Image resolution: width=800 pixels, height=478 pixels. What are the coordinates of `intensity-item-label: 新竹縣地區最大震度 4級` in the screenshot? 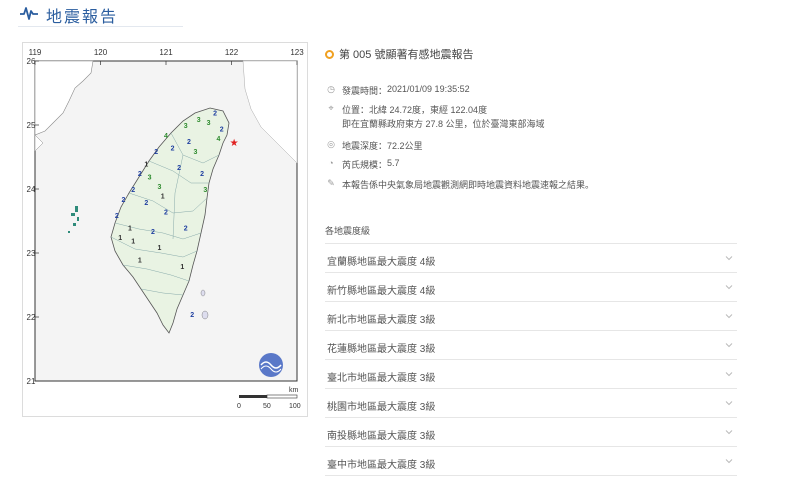 It's located at (381, 291).